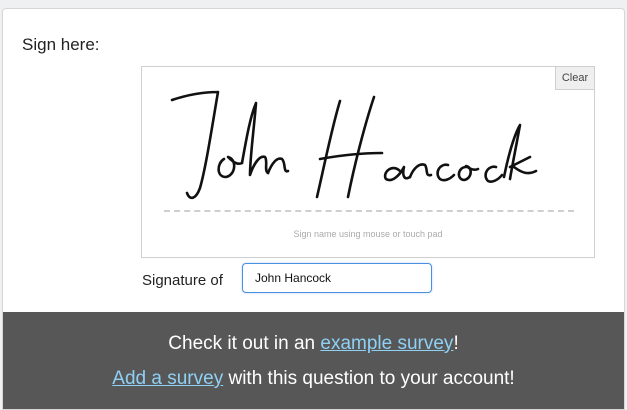  Describe the element at coordinates (61, 44) in the screenshot. I see `question-title: Sign here:` at that location.